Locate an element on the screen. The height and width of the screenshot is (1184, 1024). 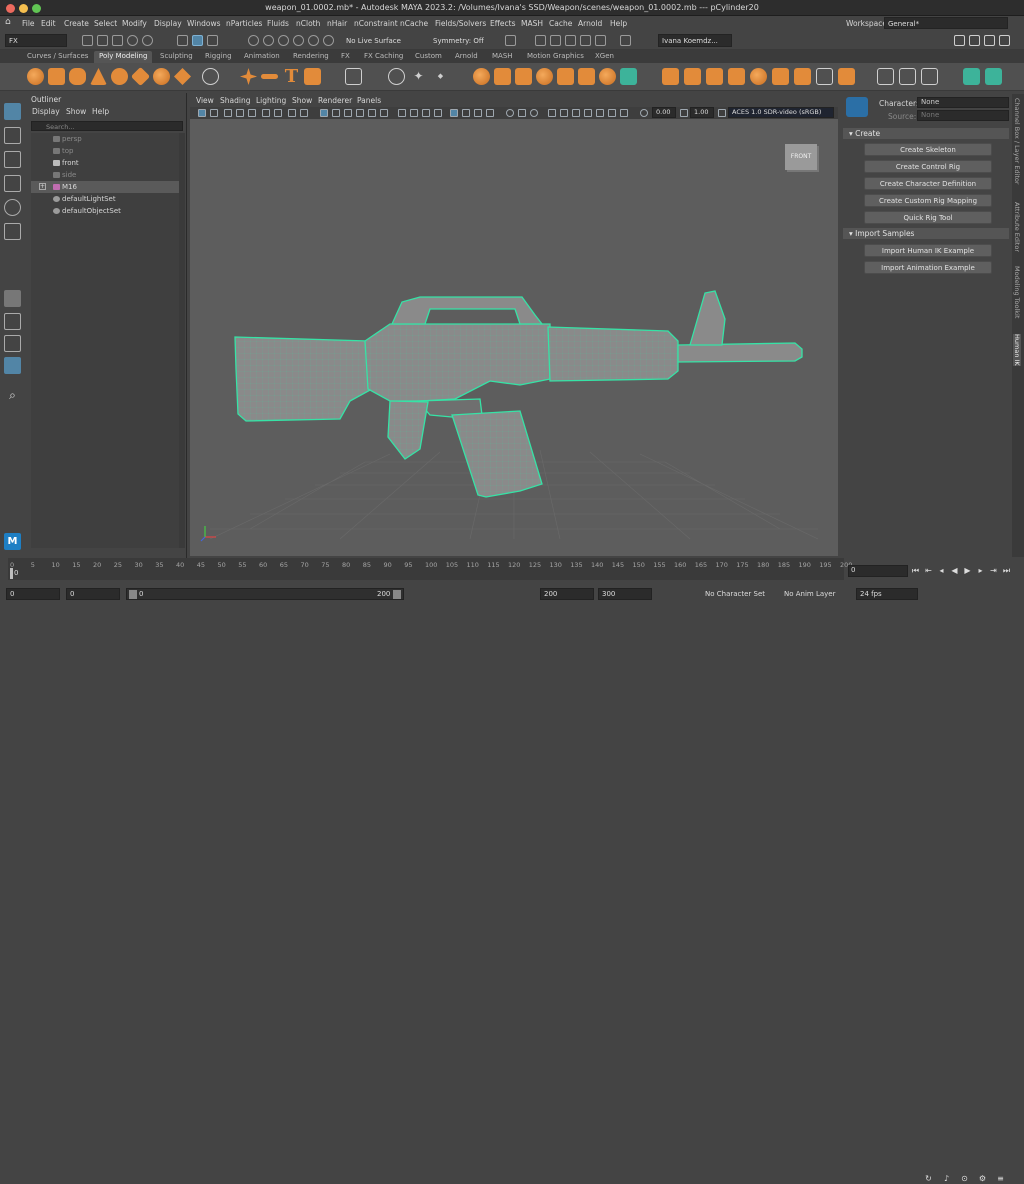
poly-disc-icon is located at coordinates (161, 76).